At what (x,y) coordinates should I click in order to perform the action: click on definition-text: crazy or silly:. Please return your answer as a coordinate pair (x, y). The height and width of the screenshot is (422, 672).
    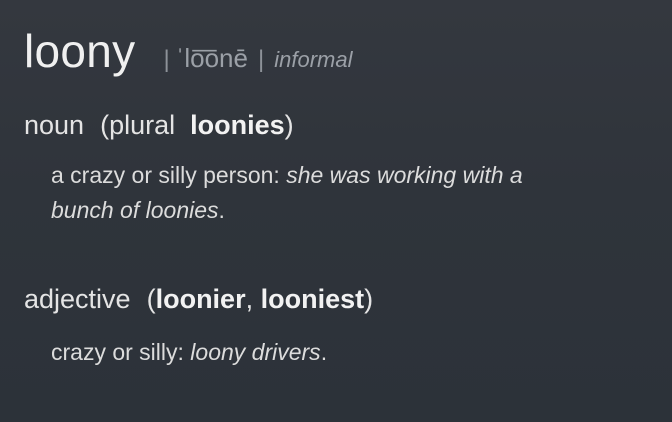
    Looking at the image, I should click on (121, 352).